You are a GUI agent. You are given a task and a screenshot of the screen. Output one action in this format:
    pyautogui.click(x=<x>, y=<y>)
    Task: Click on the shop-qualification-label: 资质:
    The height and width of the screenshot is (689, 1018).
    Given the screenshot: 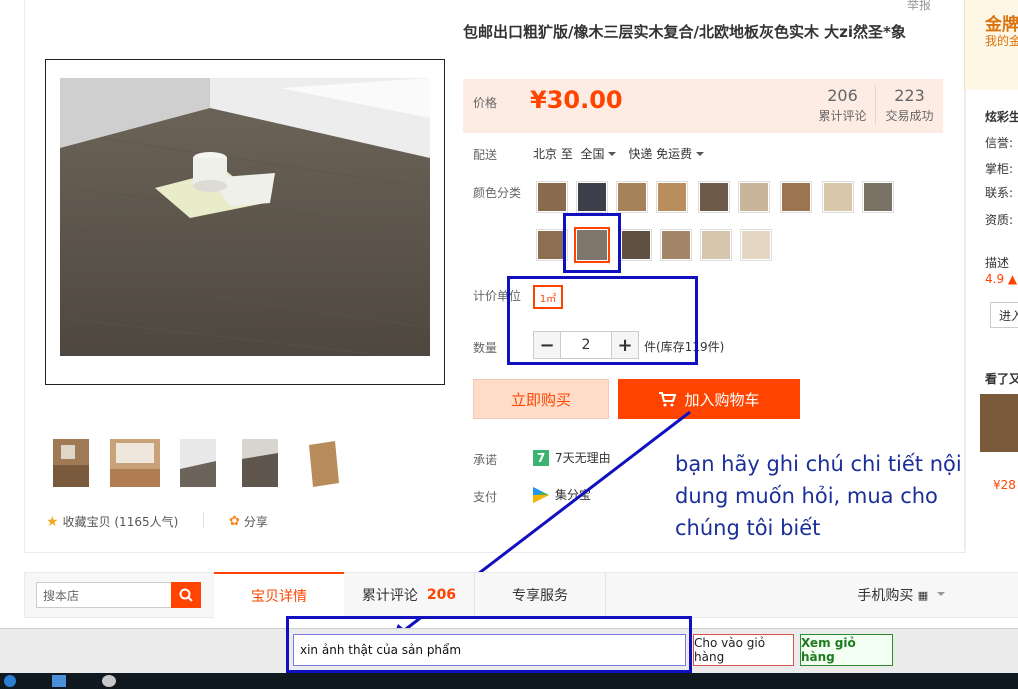 What is the action you would take?
    pyautogui.click(x=999, y=220)
    